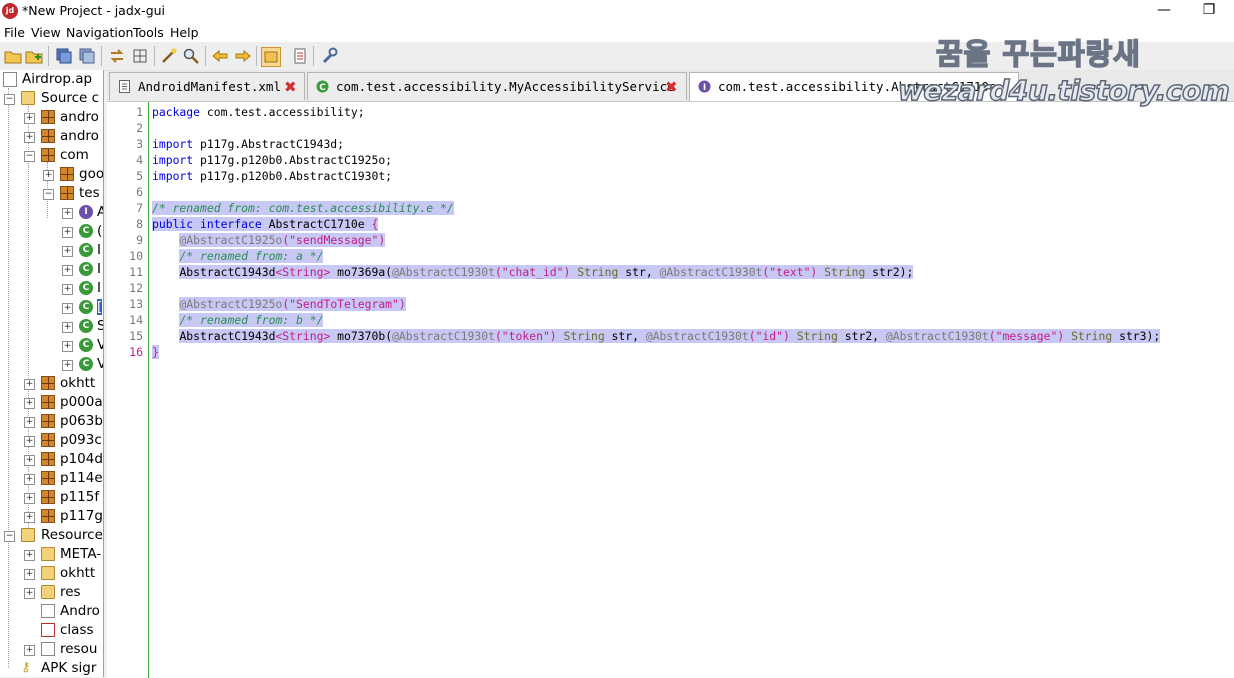 Image resolution: width=1234 pixels, height=678 pixels. What do you see at coordinates (117, 56) in the screenshot?
I see `sync-icon` at bounding box center [117, 56].